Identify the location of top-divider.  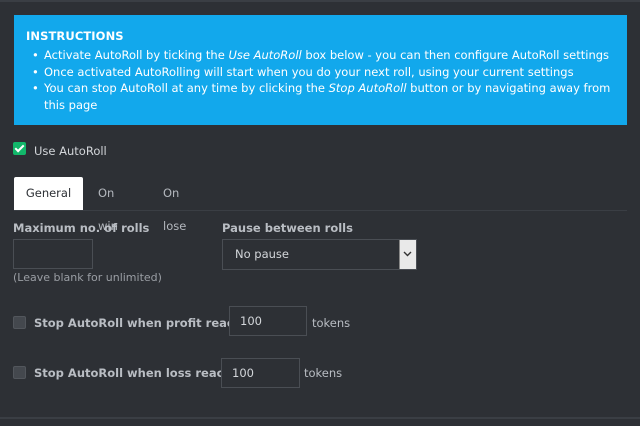
(320, 1).